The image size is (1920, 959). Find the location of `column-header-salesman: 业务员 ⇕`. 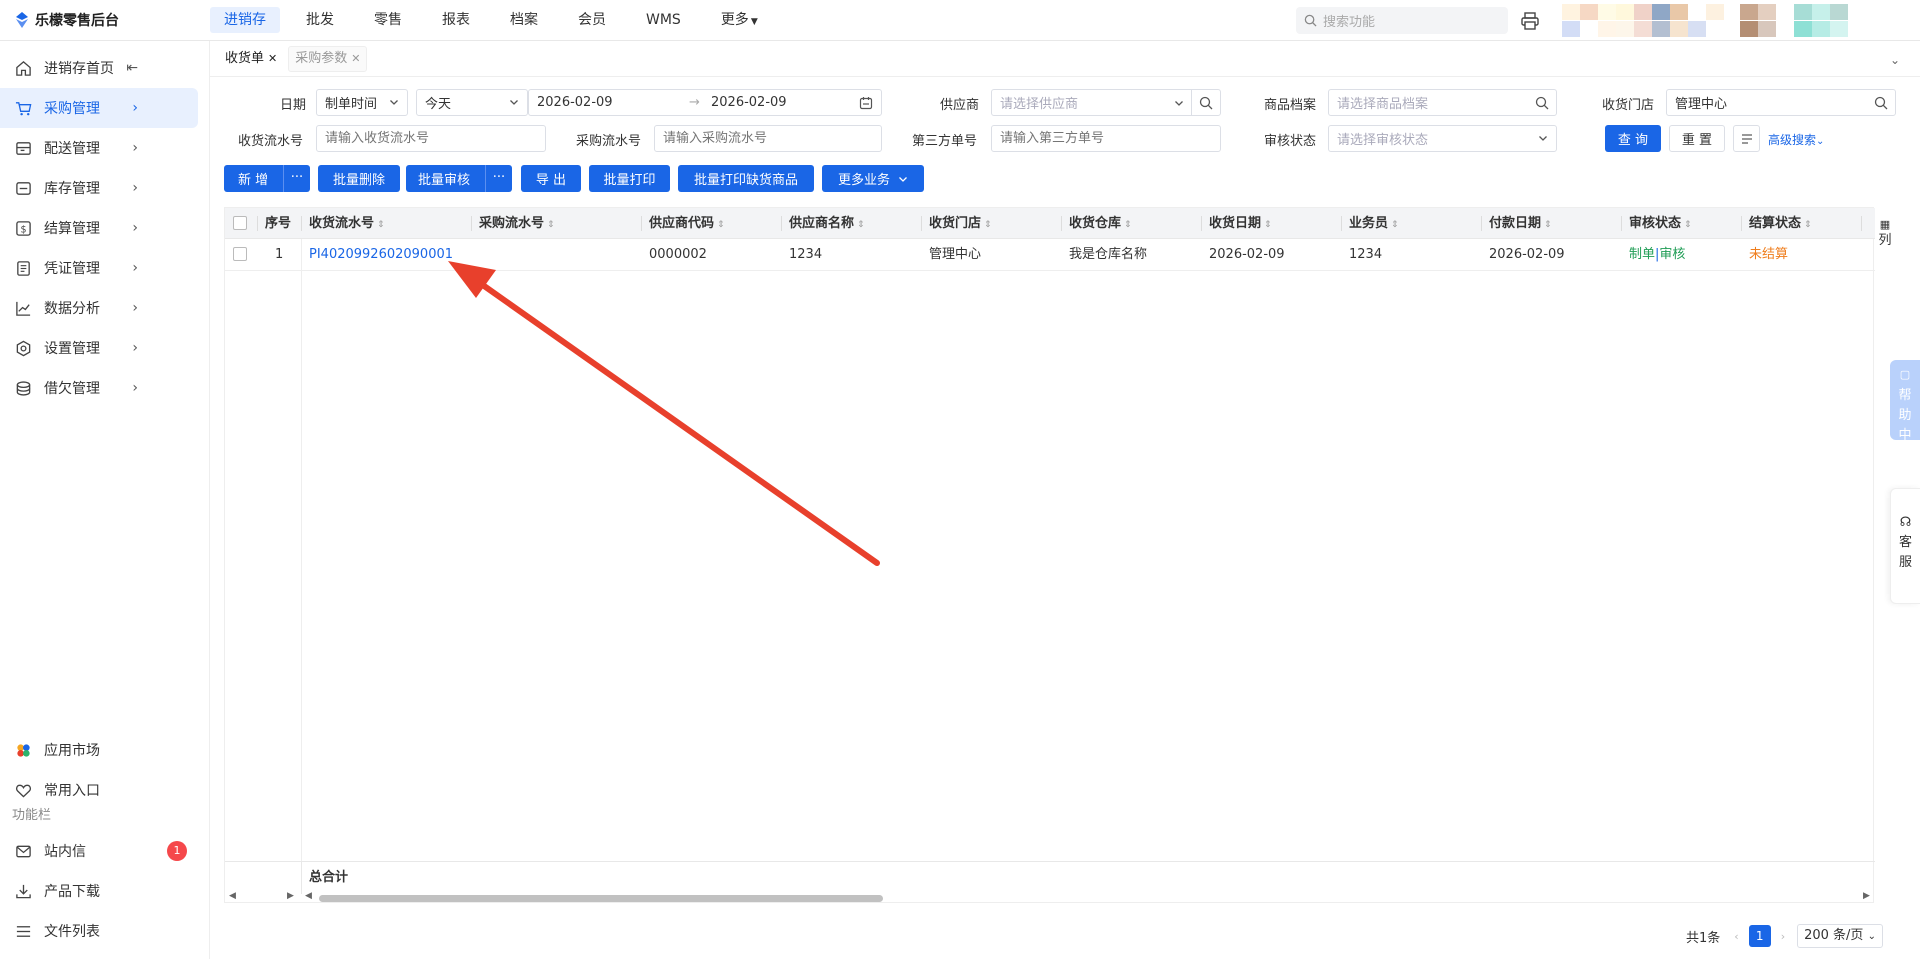

column-header-salesman: 业务员 ⇕ is located at coordinates (1370, 223).